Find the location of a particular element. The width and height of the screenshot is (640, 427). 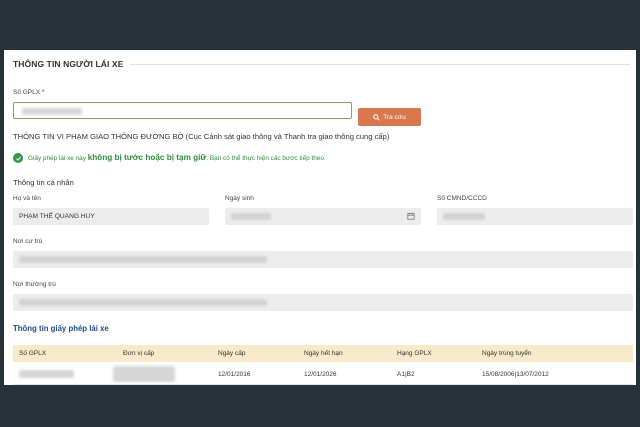

redacted-dob is located at coordinates (251, 216).